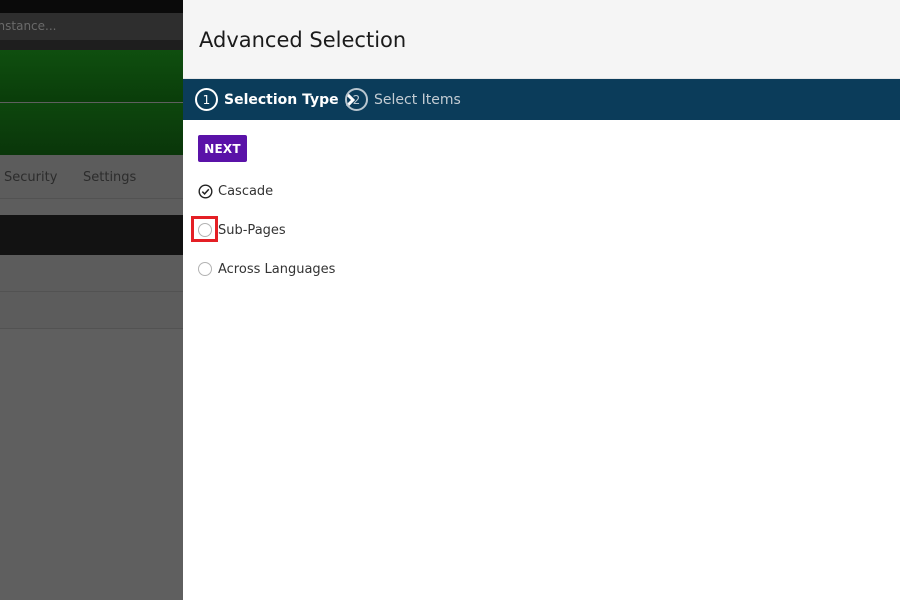  Describe the element at coordinates (303, 40) in the screenshot. I see `panel-title: Advanced Selection` at that location.